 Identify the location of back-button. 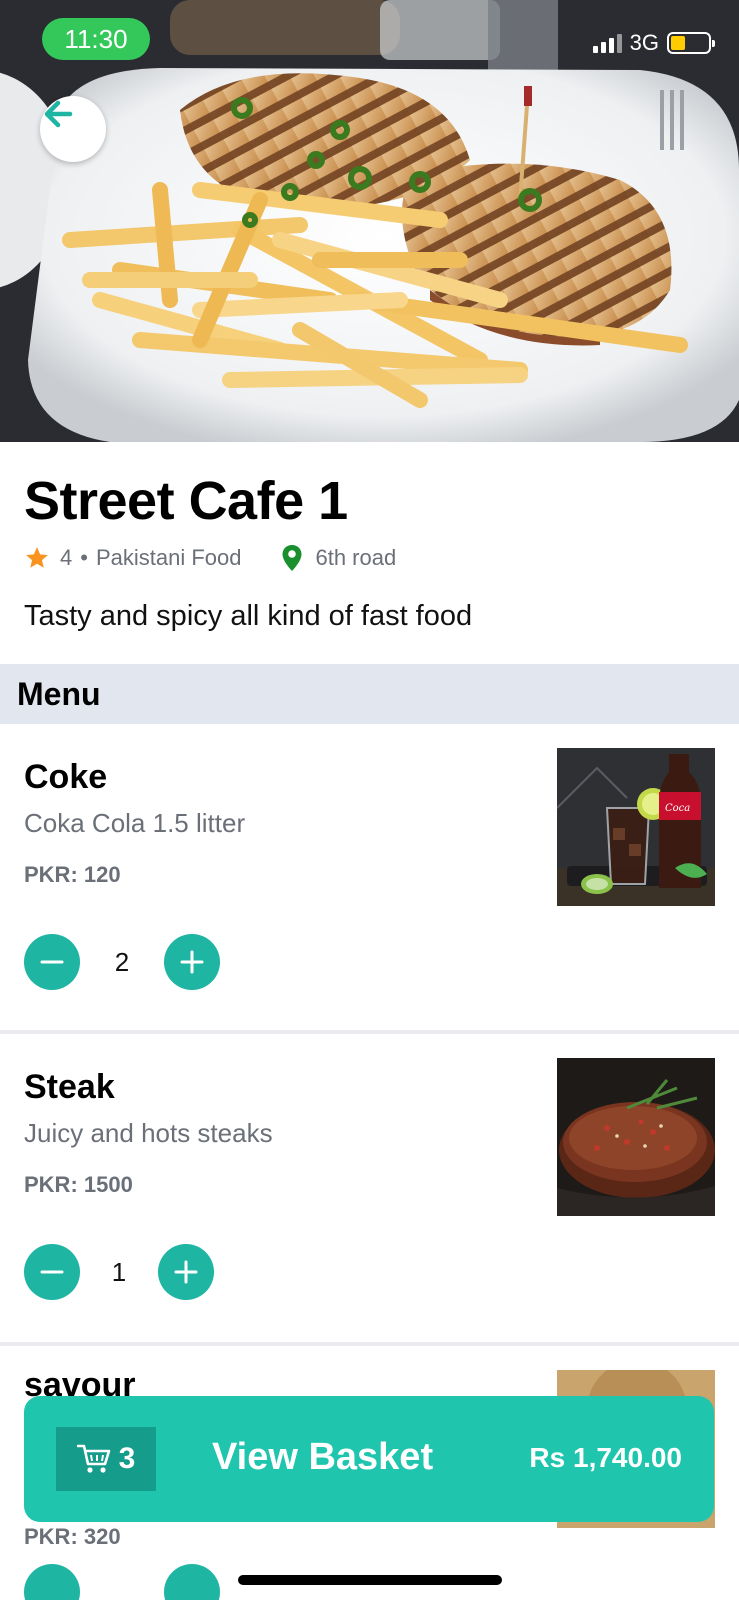
(73, 129).